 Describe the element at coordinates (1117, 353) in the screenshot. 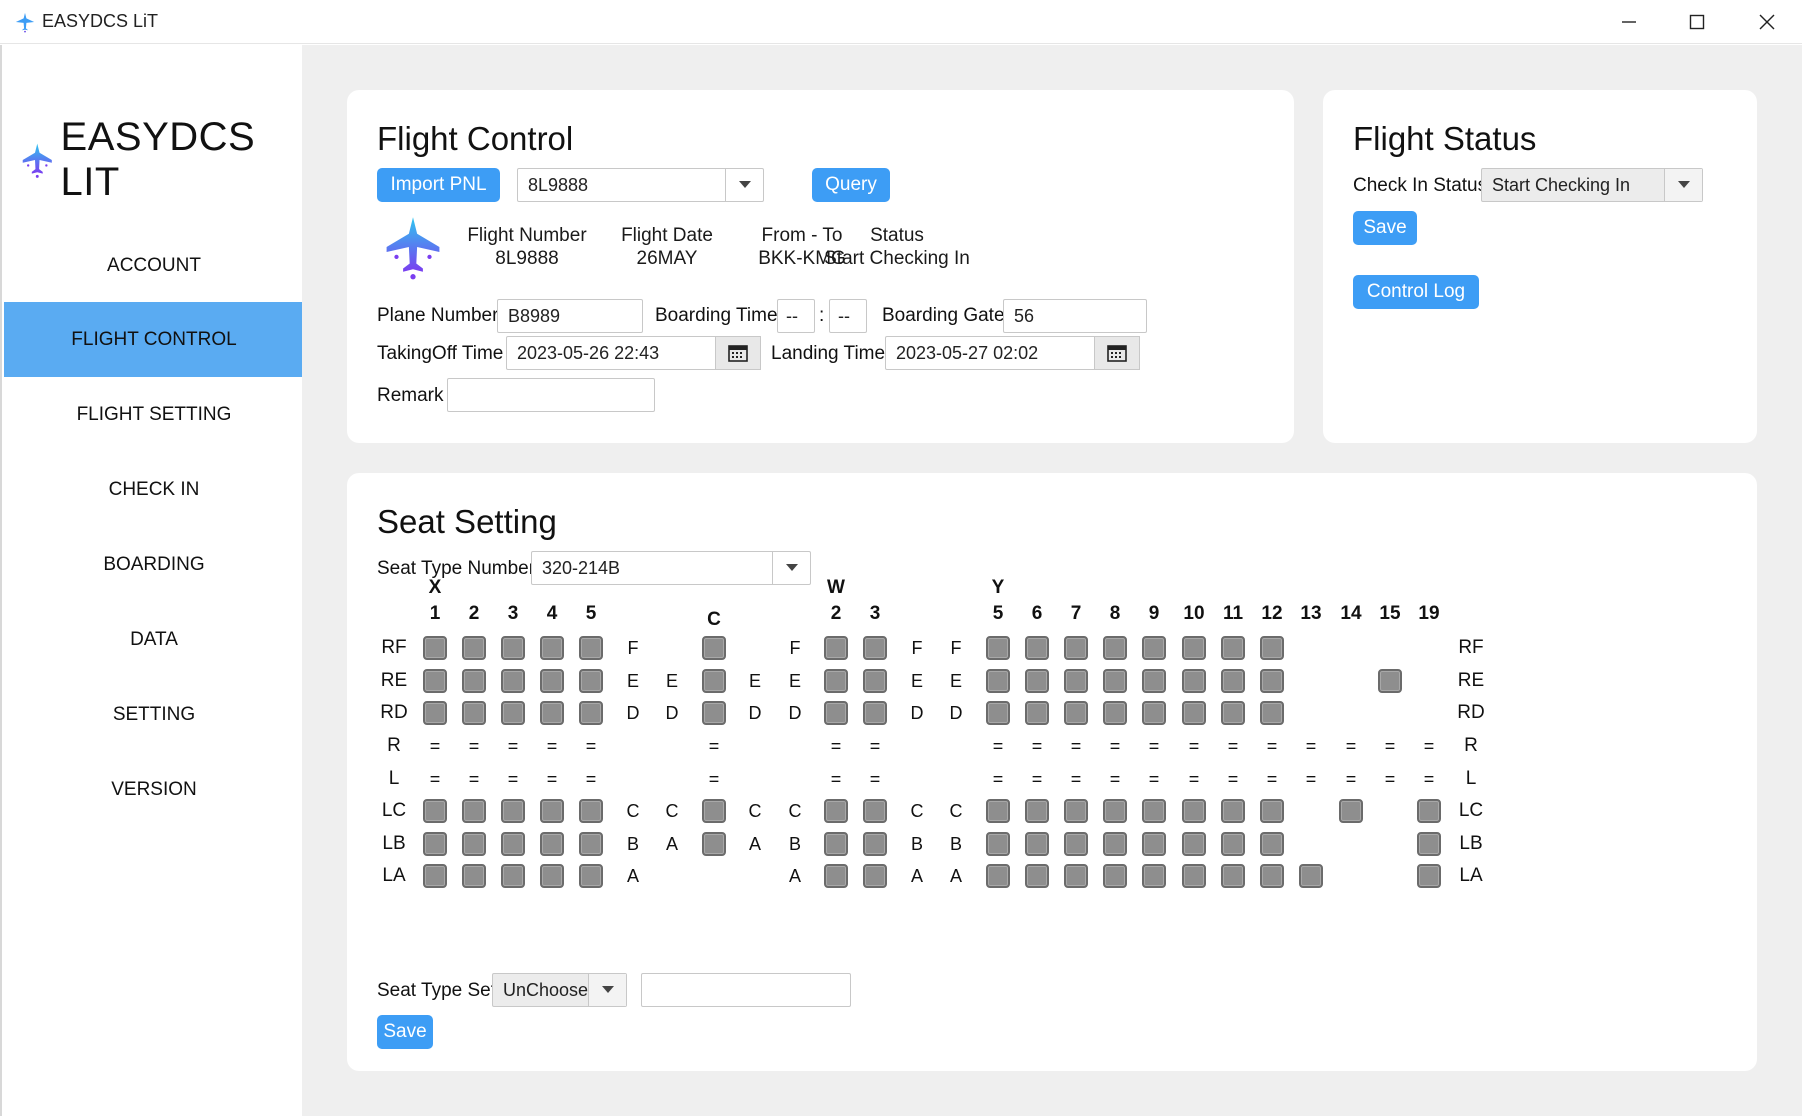

I see `landing-calendar-button` at that location.